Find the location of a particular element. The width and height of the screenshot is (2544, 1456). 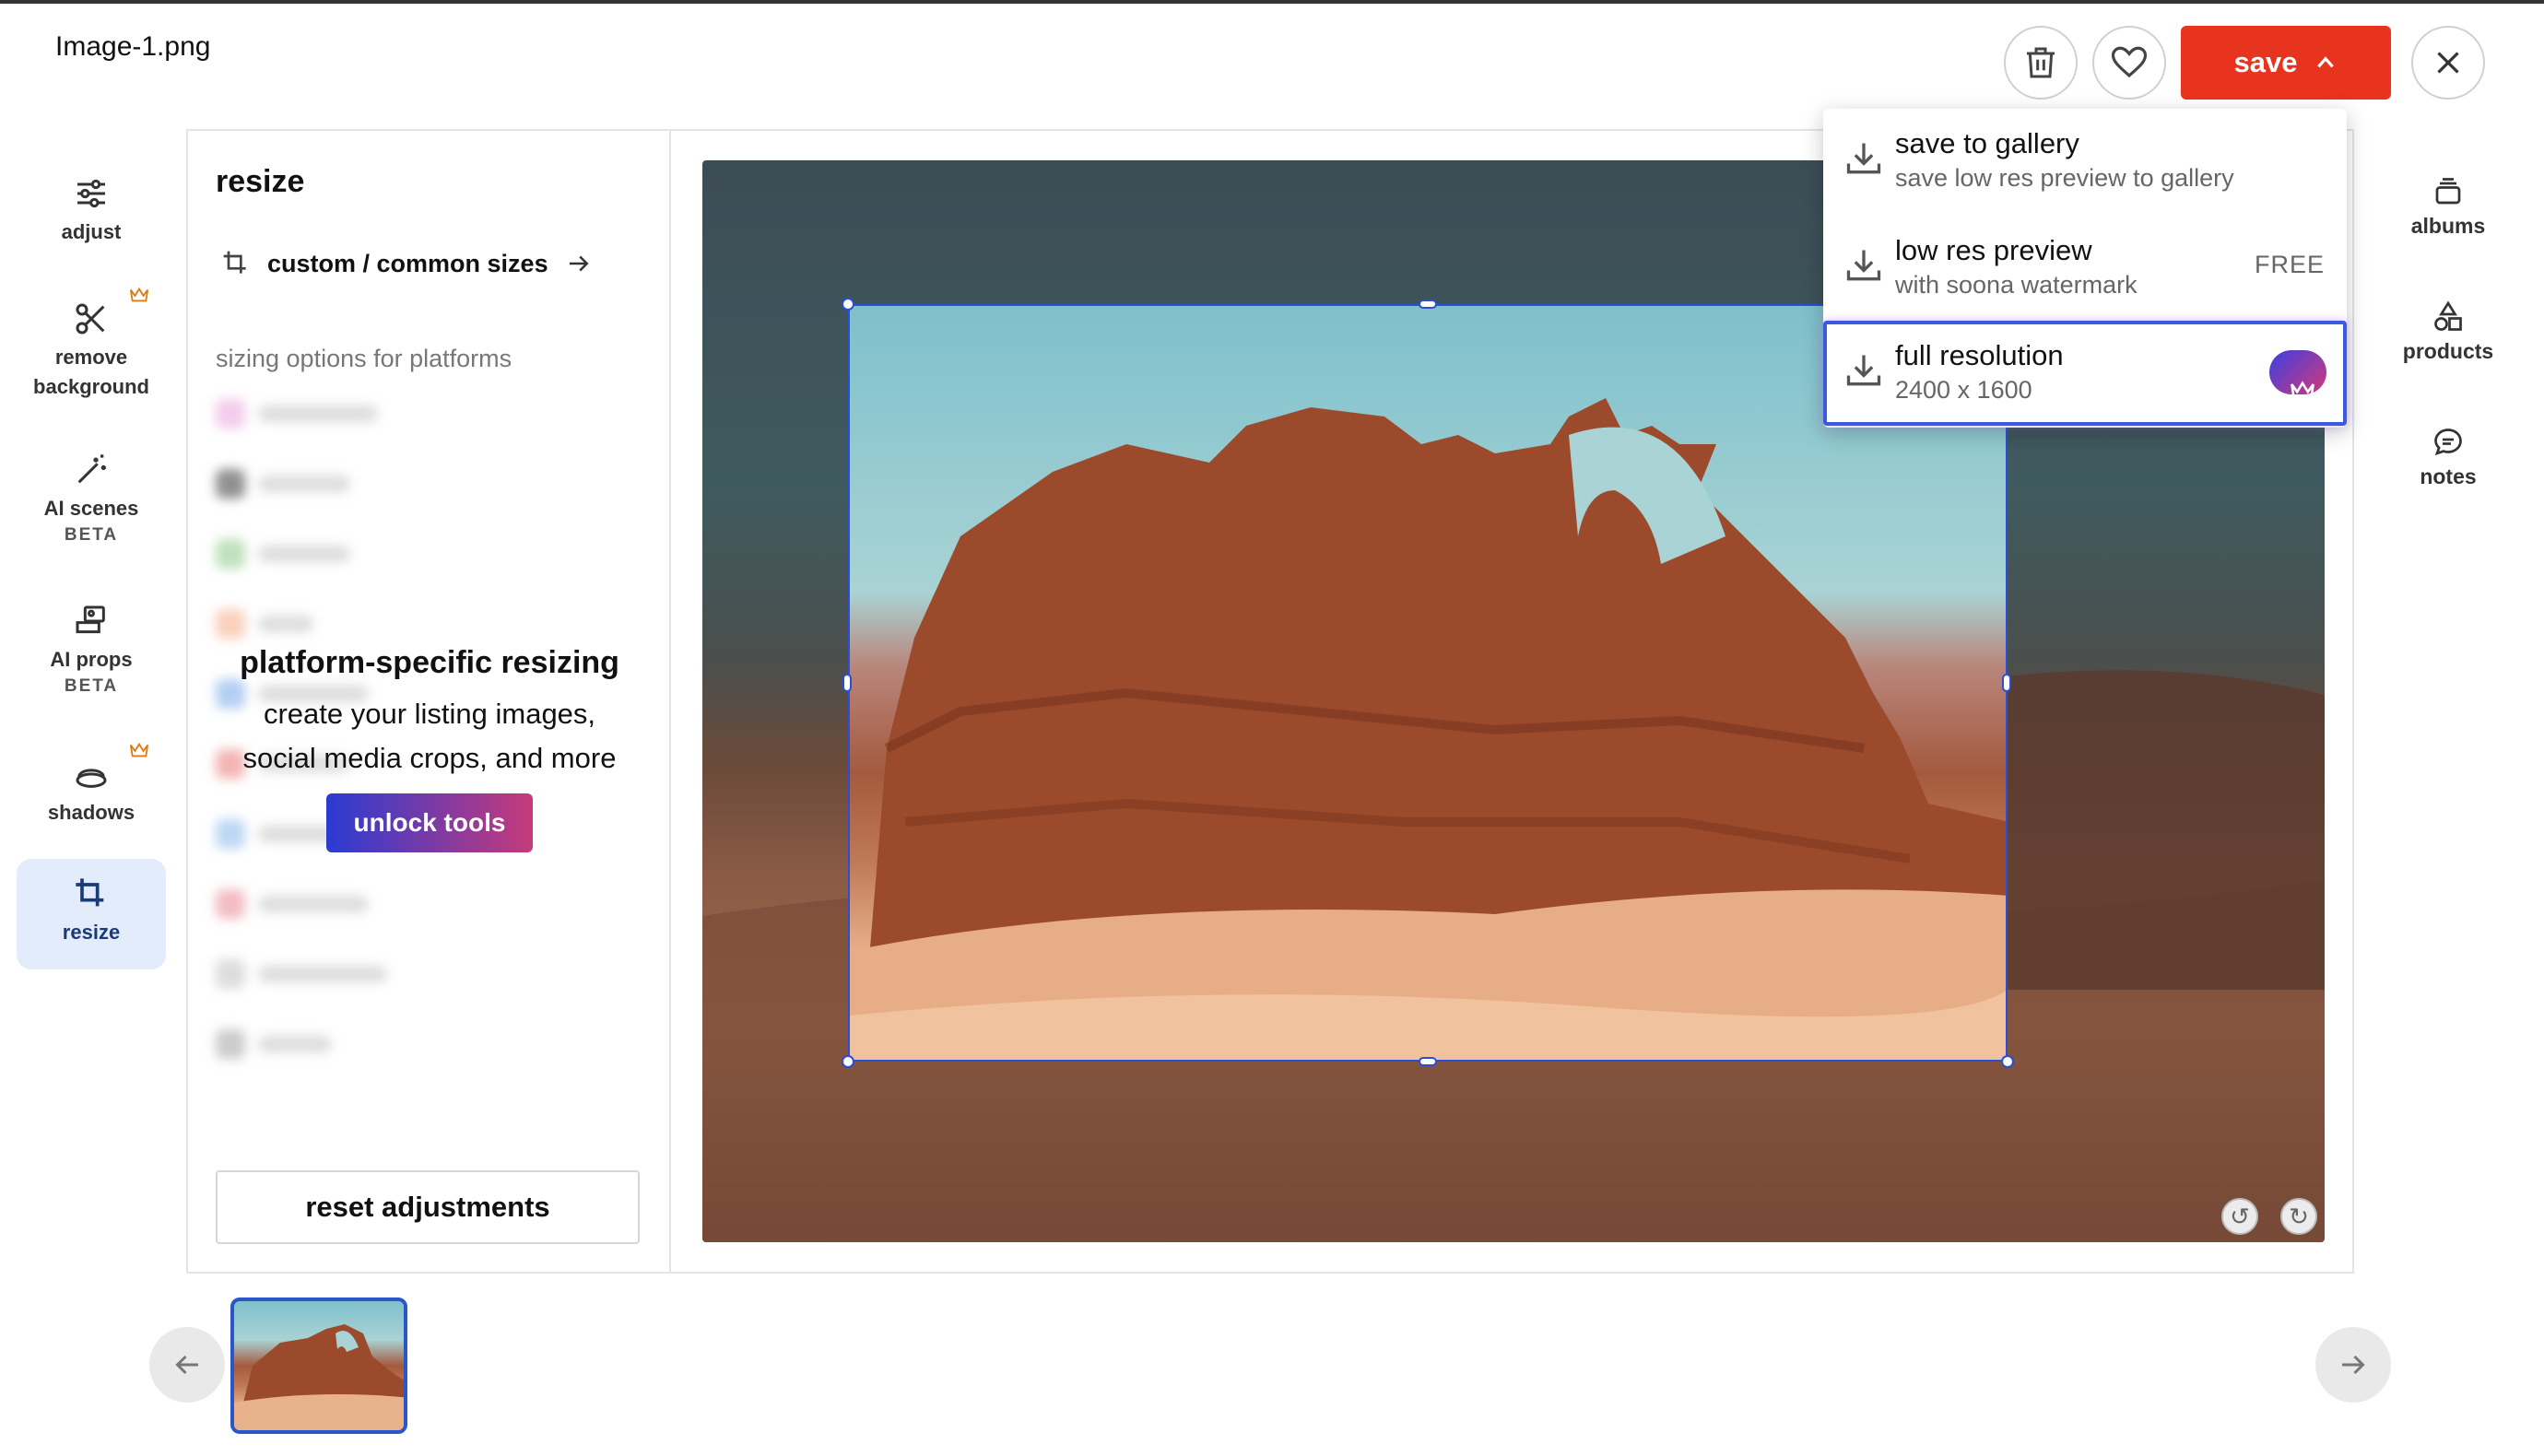

rotate-right-icon: ↻ is located at coordinates (2299, 1216).